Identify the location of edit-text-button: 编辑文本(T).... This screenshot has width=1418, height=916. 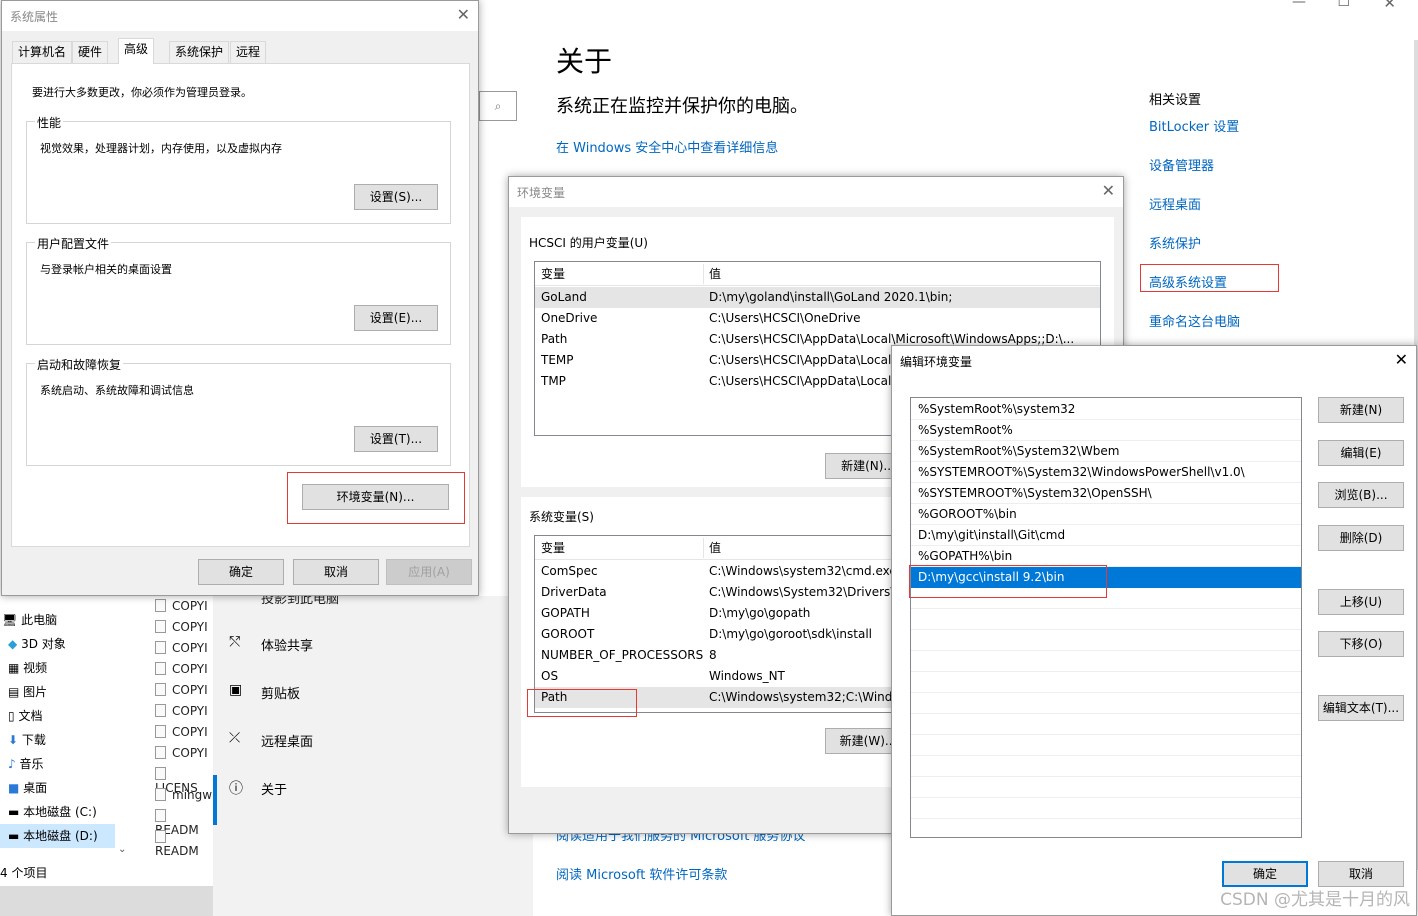
(1361, 708).